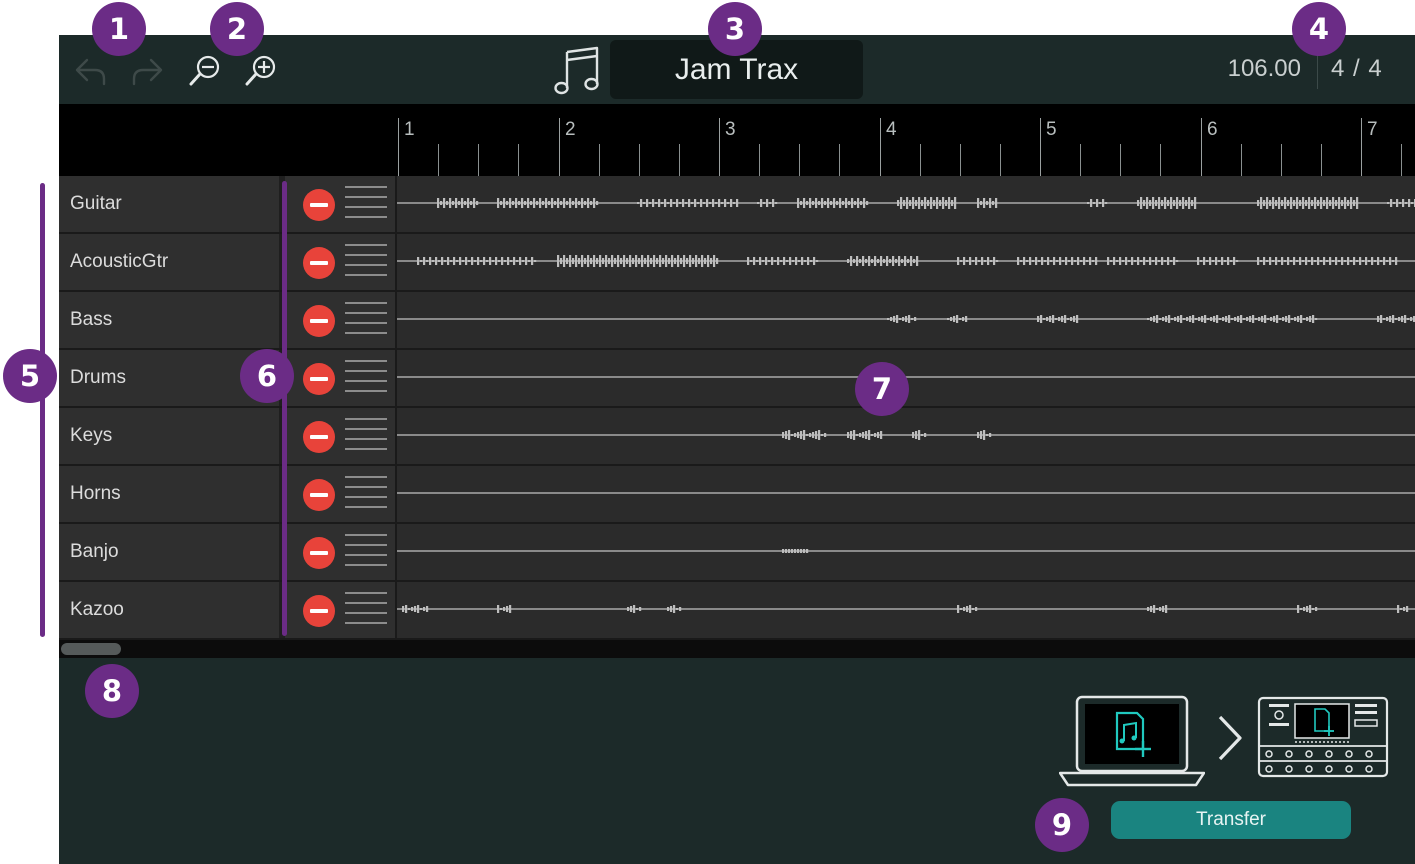 This screenshot has width=1415, height=864. I want to click on music-note-icon, so click(576, 70).